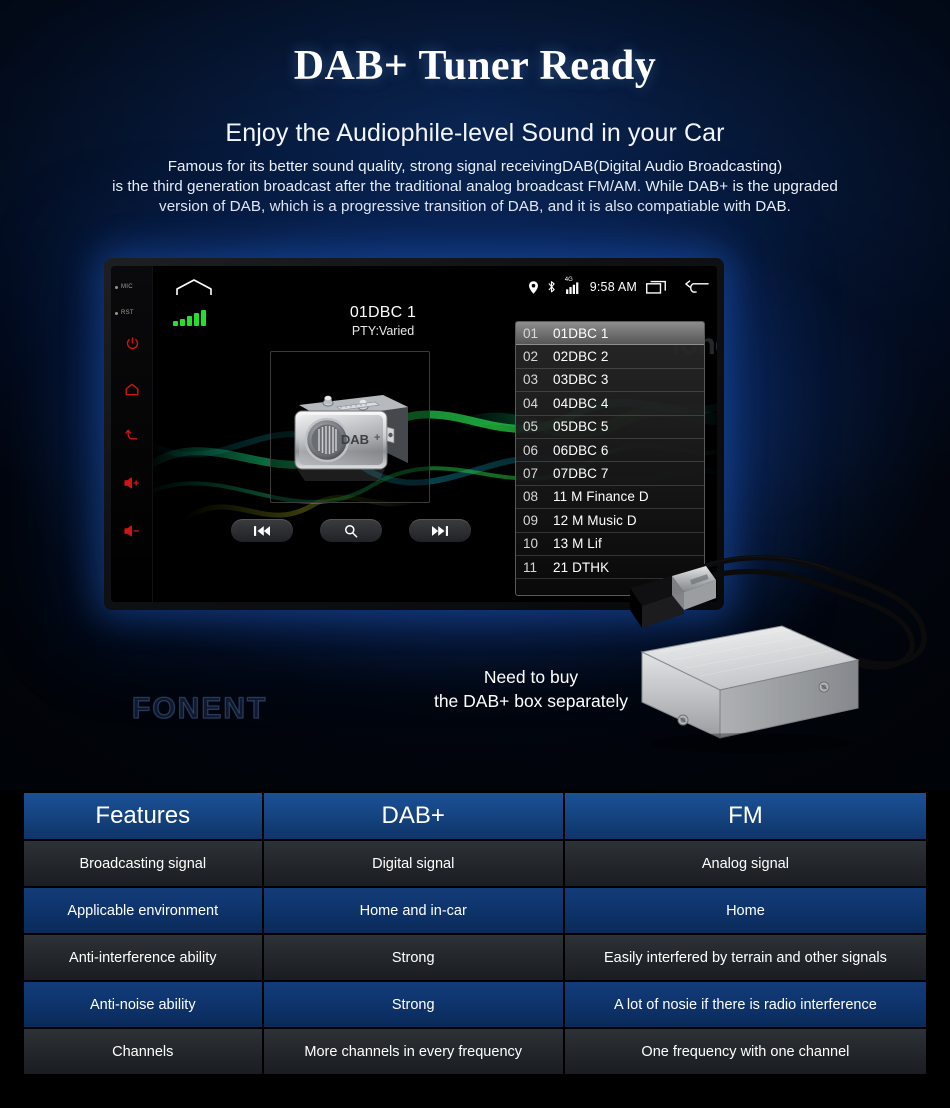 Image resolution: width=950 pixels, height=1108 pixels. What do you see at coordinates (143, 816) in the screenshot?
I see `table-header-features: Features` at bounding box center [143, 816].